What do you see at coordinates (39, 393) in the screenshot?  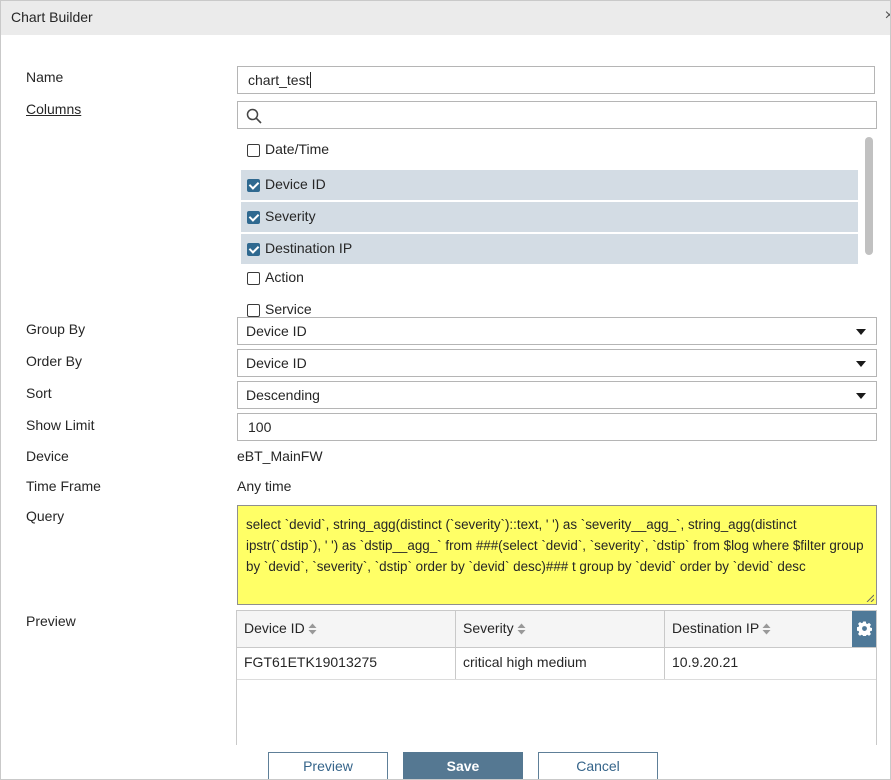 I see `sort-label: Sort` at bounding box center [39, 393].